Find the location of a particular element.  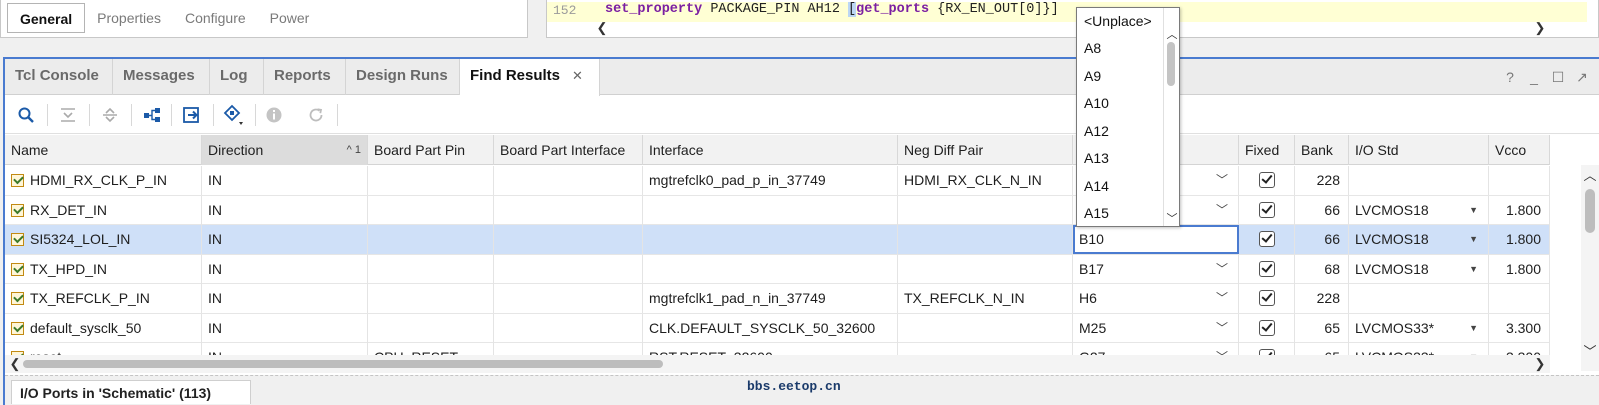

col-board-part-interface: Board Part Interface is located at coordinates (568, 150).